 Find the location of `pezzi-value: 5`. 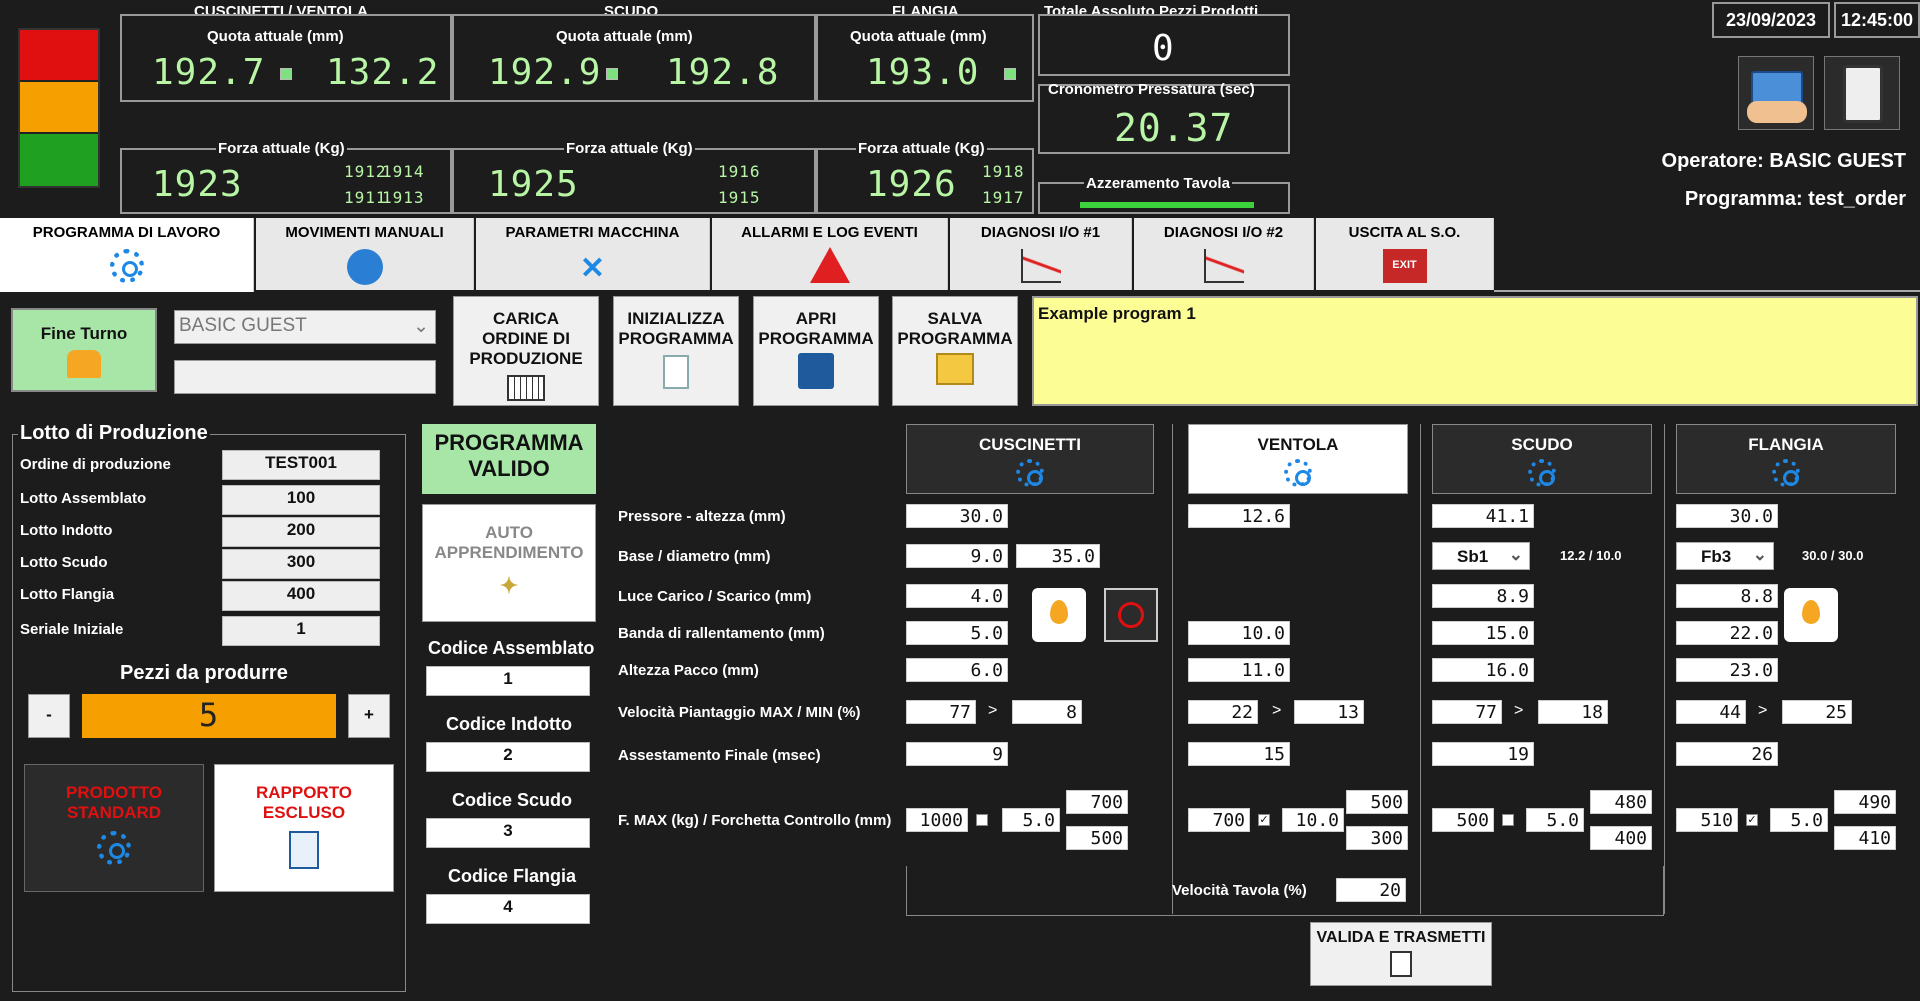

pezzi-value: 5 is located at coordinates (209, 716).